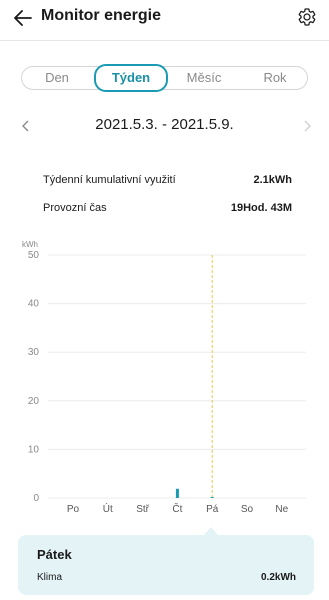  What do you see at coordinates (50, 577) in the screenshot?
I see `detail-device-label: Klima` at bounding box center [50, 577].